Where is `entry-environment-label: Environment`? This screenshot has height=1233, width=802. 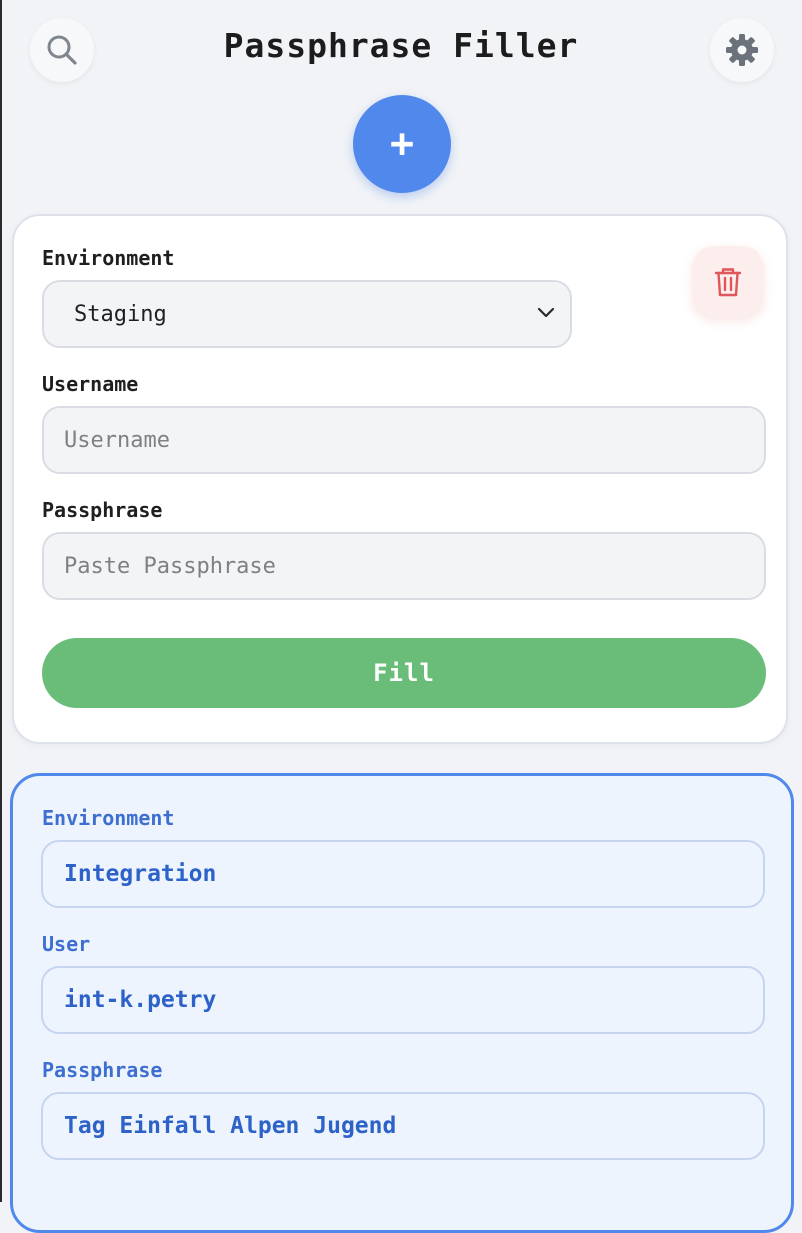 entry-environment-label: Environment is located at coordinates (108, 818).